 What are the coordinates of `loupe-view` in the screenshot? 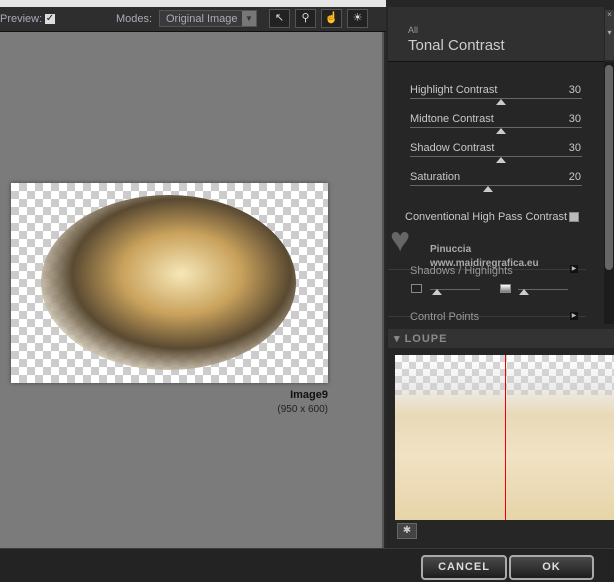 It's located at (504, 437).